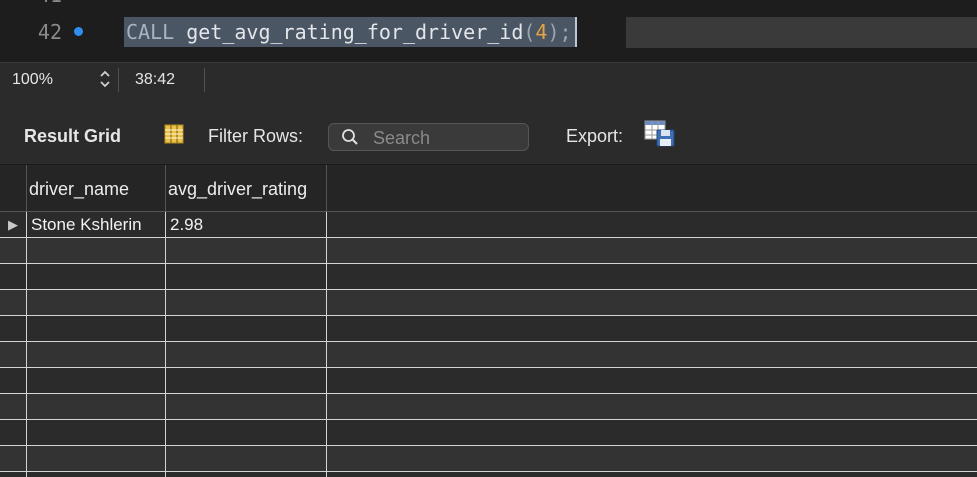 The width and height of the screenshot is (977, 477). I want to click on editor-status-bar: 100% 38:42, so click(488, 79).